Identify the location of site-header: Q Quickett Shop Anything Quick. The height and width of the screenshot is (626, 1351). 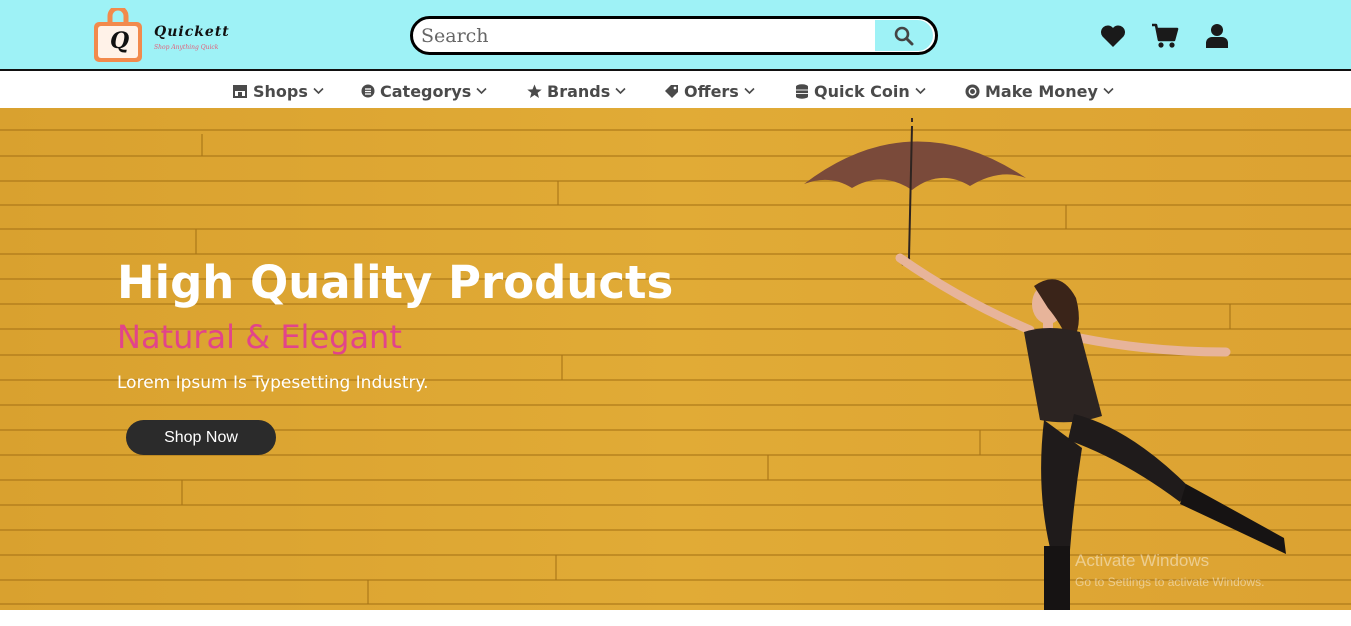
(675, 35).